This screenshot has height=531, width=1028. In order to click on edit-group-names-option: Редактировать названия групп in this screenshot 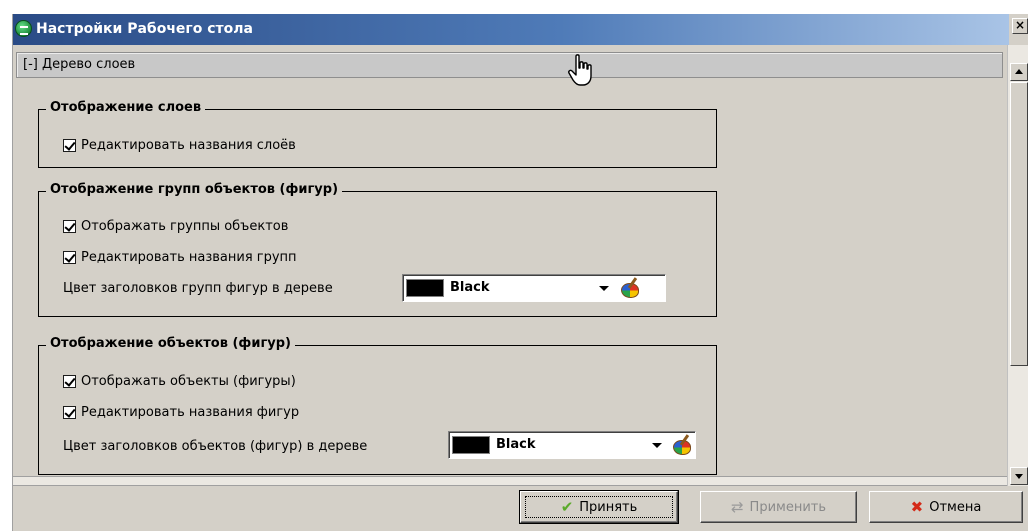, I will do `click(180, 257)`.